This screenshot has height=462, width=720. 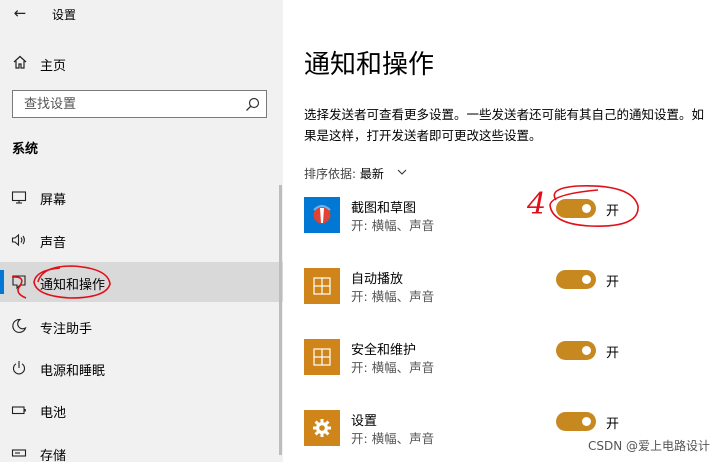 I want to click on sender-snip-sketch: 截图和草图 开: 横幅、声音 开, so click(x=504, y=222).